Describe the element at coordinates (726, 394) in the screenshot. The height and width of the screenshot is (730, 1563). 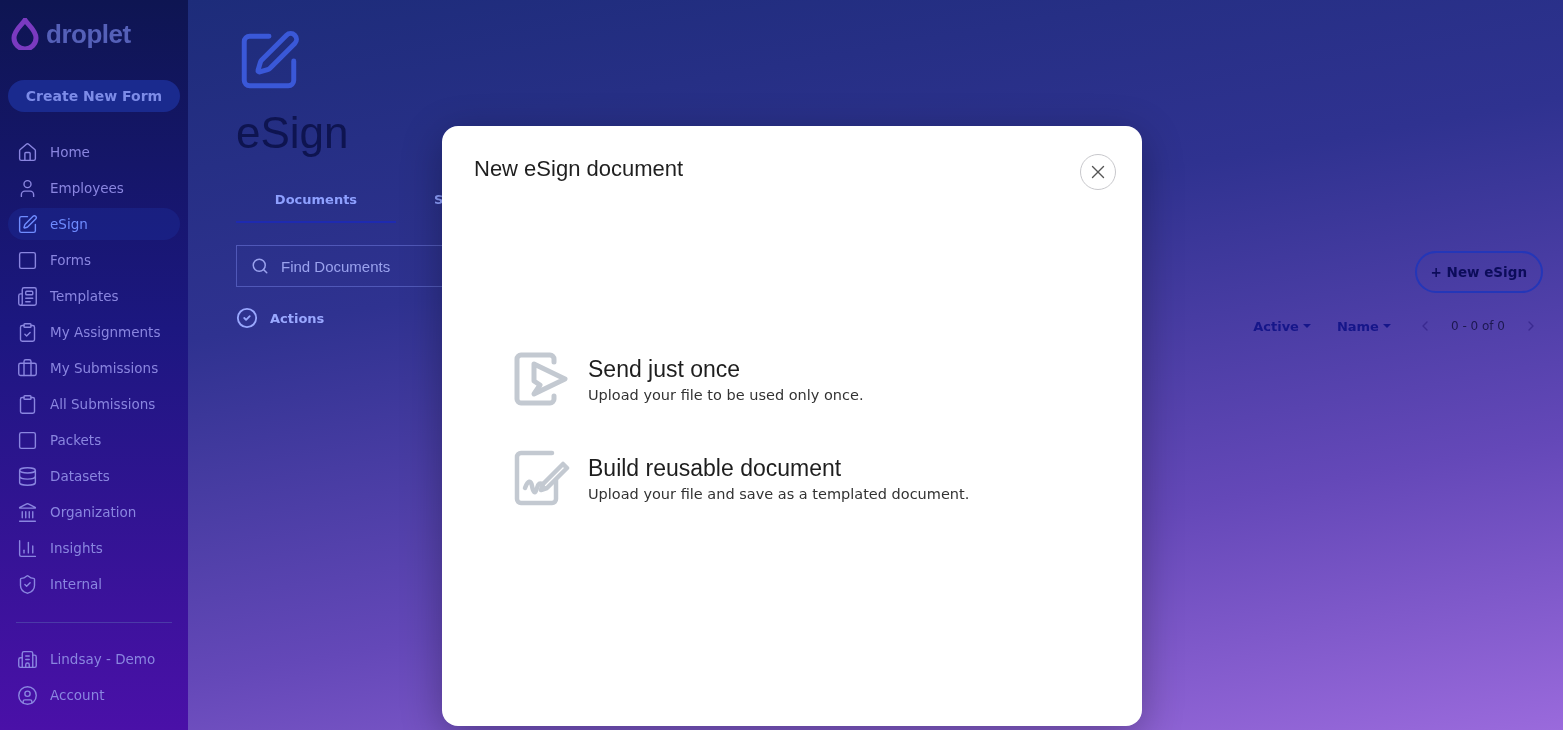
I see `option-description: Upload your file to be used only once.` at that location.